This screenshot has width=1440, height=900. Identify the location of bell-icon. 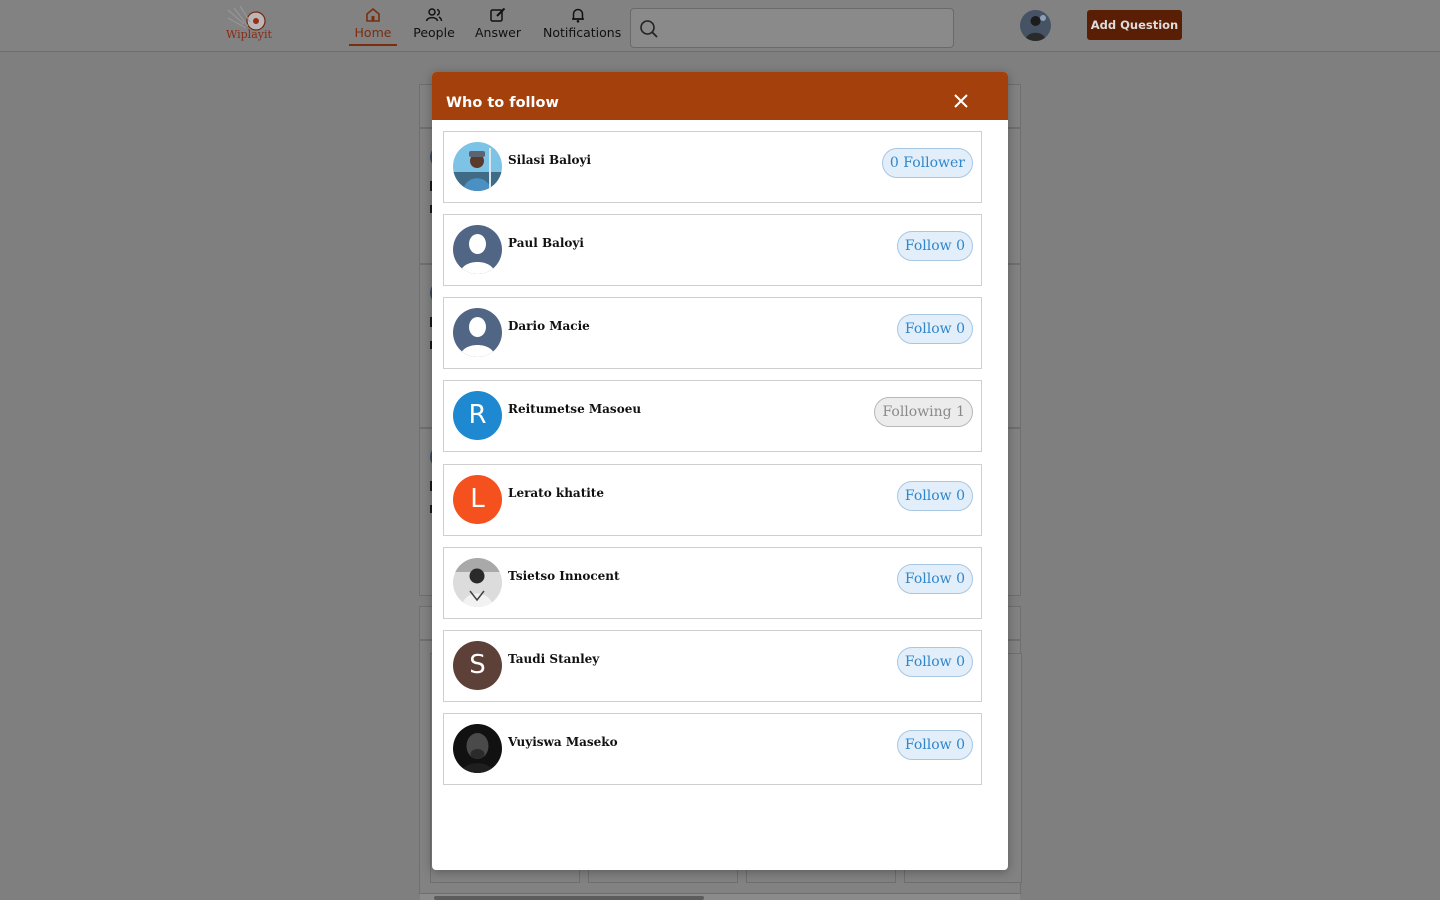
(578, 15).